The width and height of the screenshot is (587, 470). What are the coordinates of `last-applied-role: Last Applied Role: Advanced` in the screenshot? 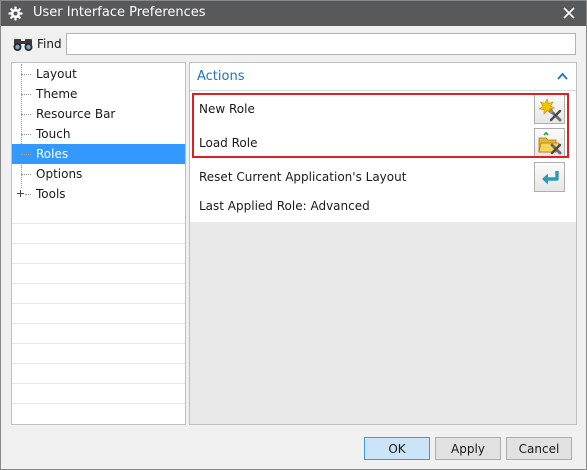 It's located at (284, 206).